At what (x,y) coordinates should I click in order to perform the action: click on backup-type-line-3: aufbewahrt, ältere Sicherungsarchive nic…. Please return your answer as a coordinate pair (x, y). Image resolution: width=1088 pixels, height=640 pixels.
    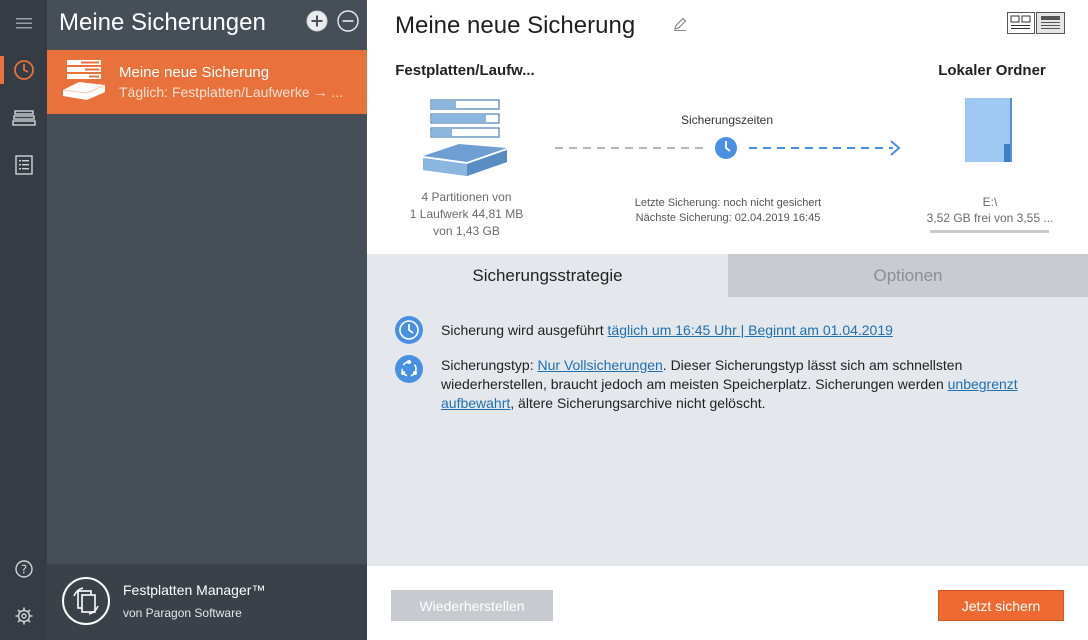
    Looking at the image, I should click on (603, 403).